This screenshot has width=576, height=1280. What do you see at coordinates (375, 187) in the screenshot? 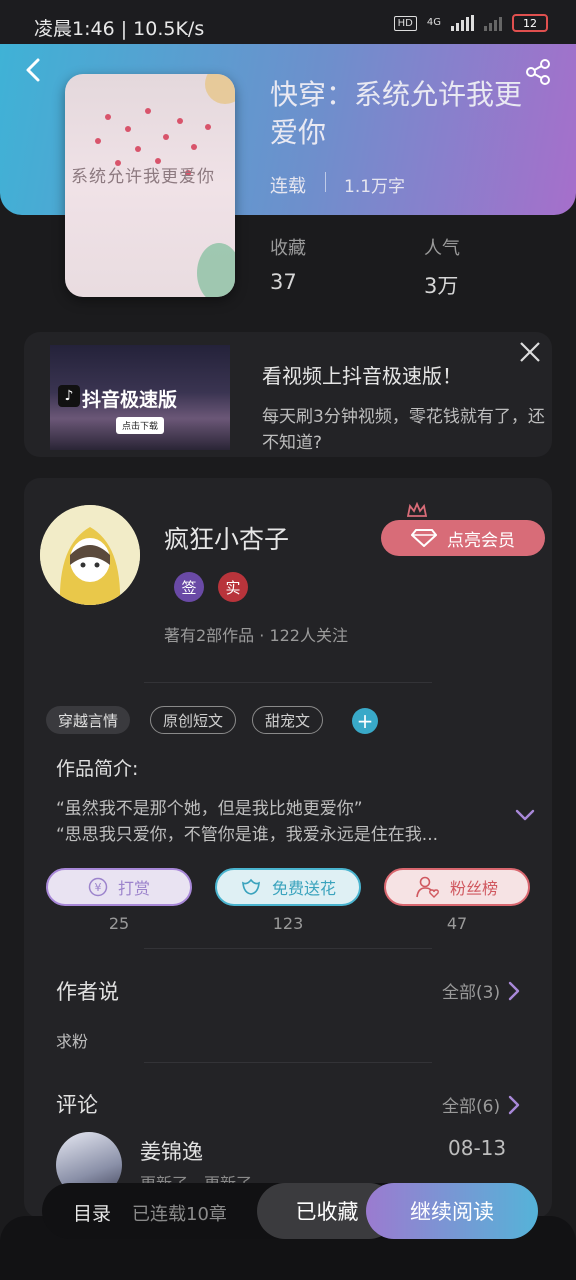
I see `word-count: 1.1万字` at bounding box center [375, 187].